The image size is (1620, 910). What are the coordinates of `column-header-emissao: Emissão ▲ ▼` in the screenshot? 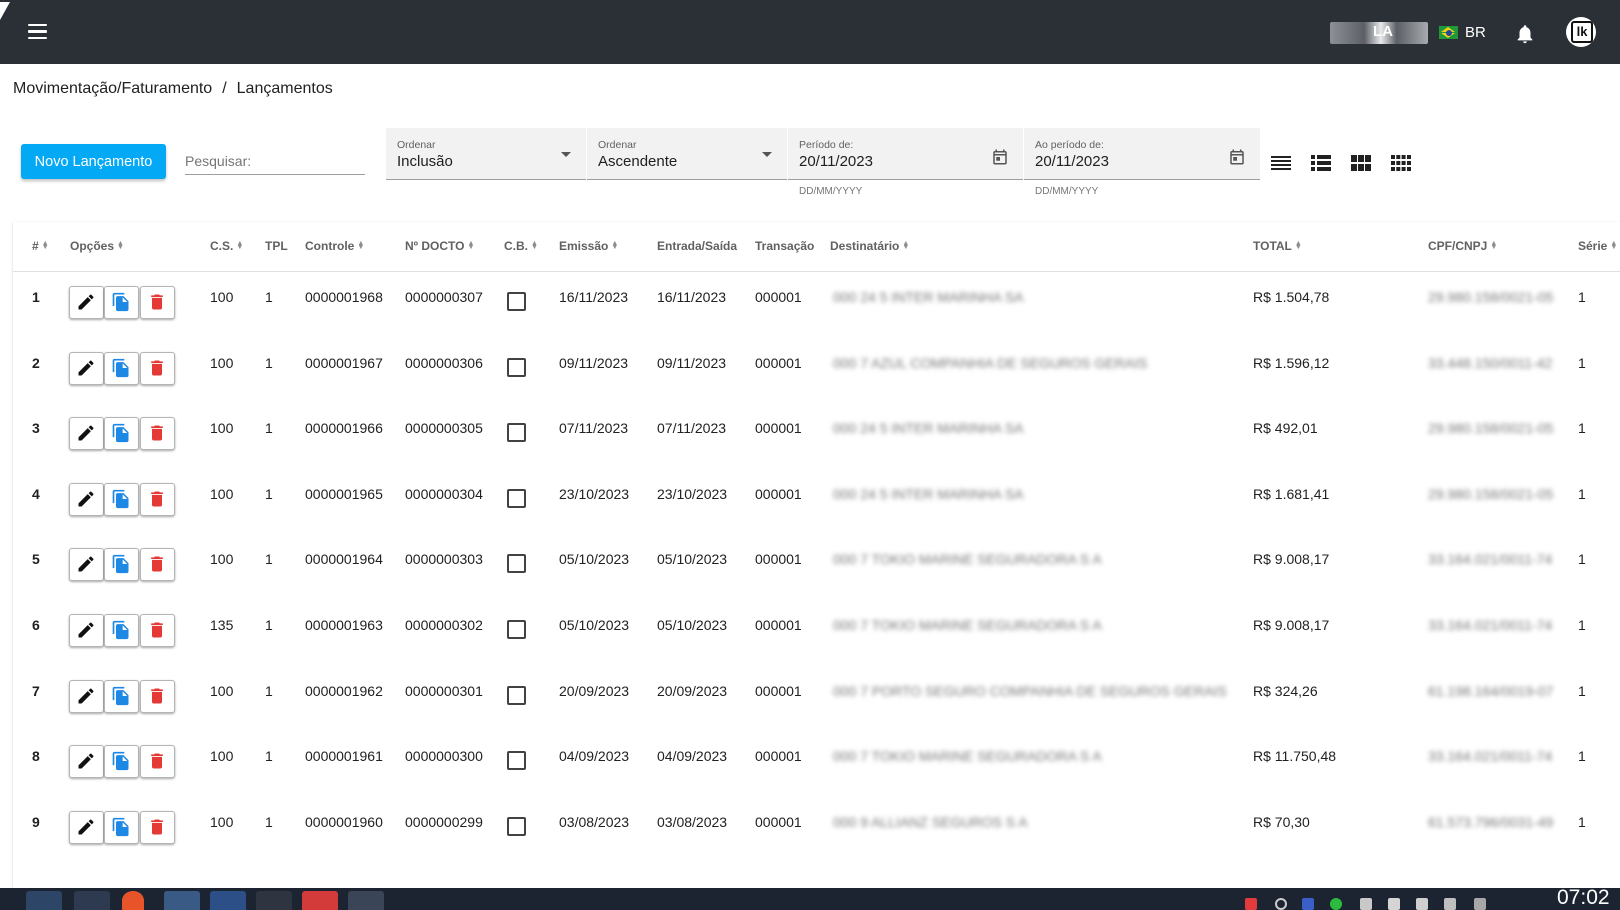 It's located at (588, 246).